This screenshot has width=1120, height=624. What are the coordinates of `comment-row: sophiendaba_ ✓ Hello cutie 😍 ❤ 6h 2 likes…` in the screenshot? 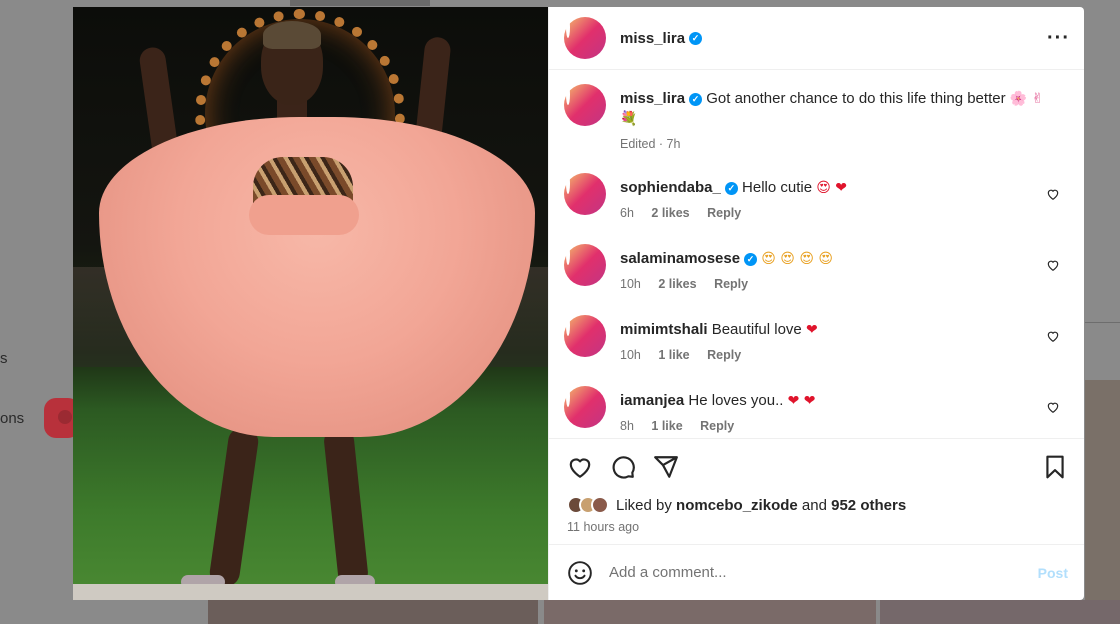 It's located at (817, 208).